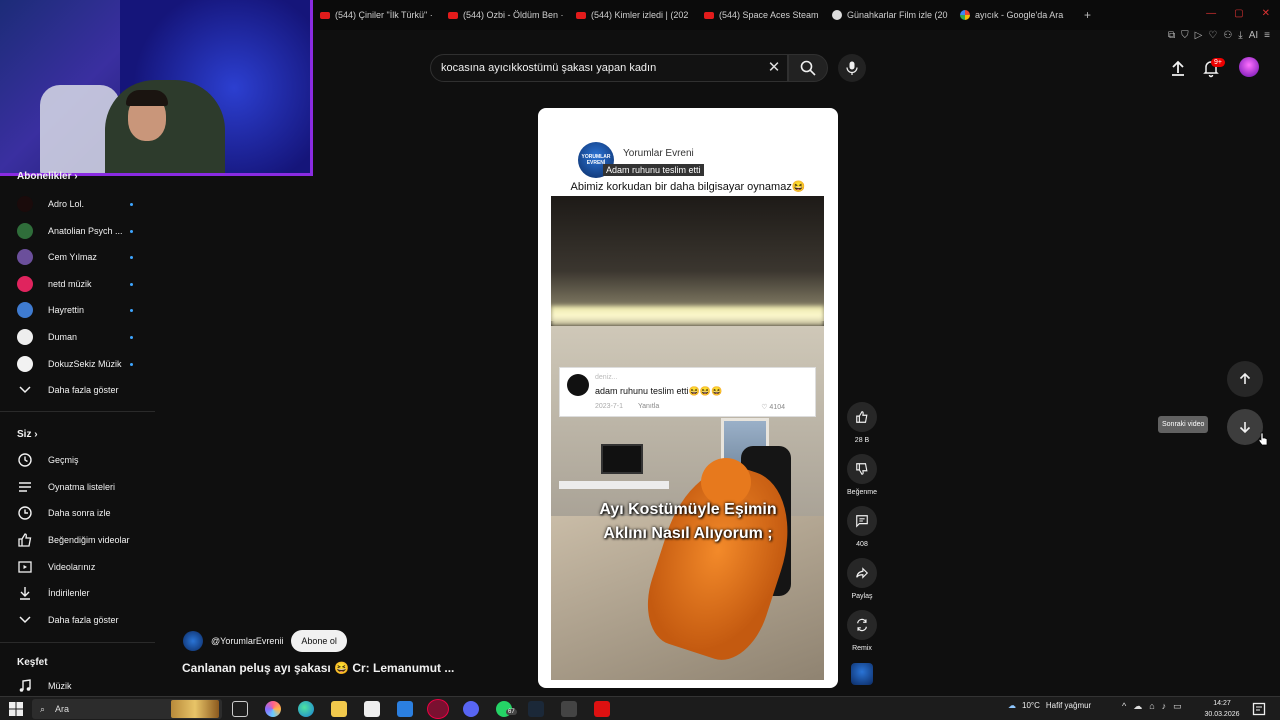  I want to click on extension-icon: ⧉, so click(1171, 38).